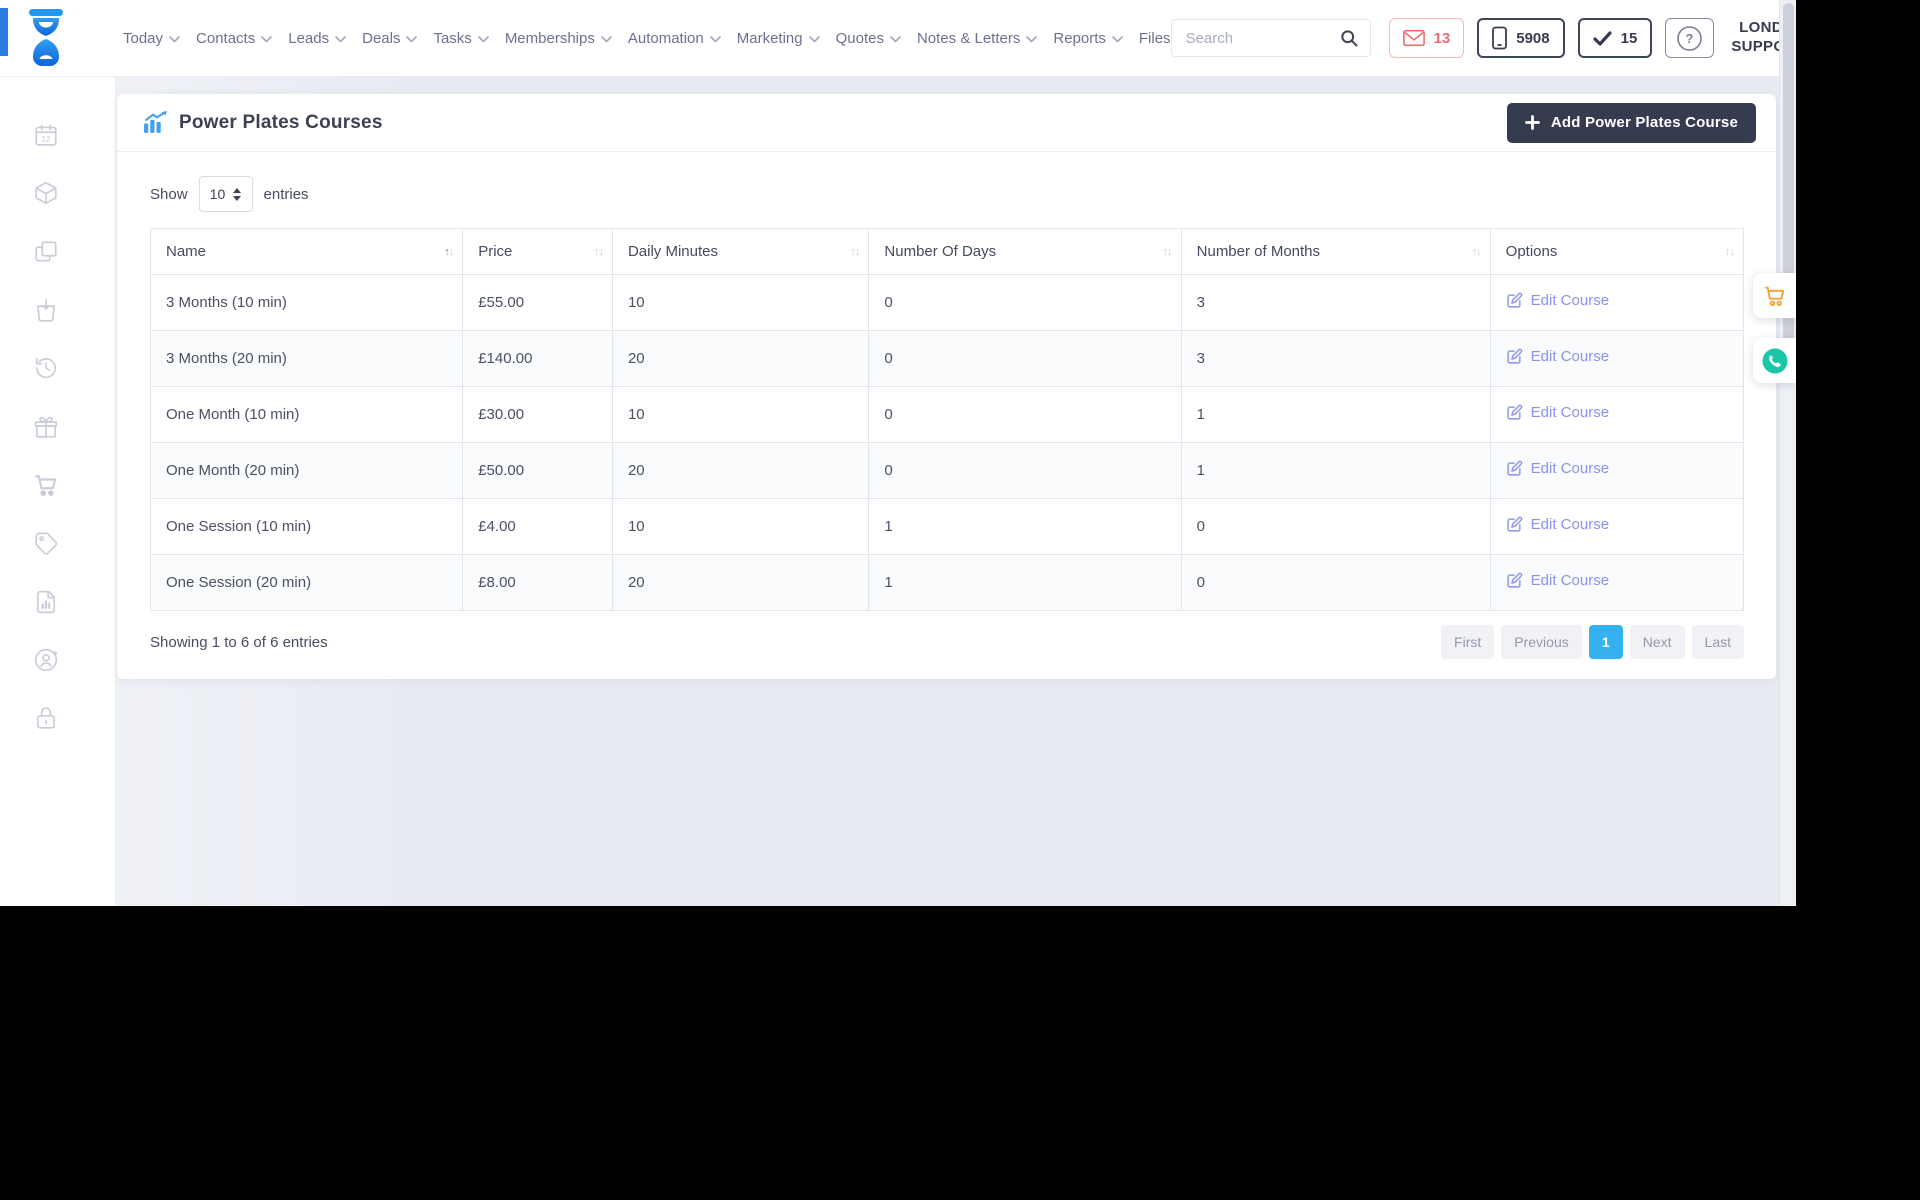  What do you see at coordinates (1335, 582) in the screenshot?
I see `cell-number-of-months: 0` at bounding box center [1335, 582].